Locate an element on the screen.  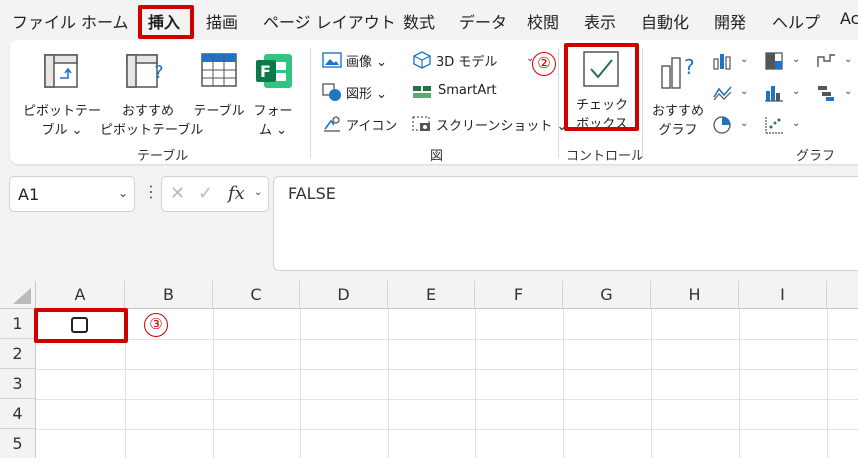
pivot-table-icon is located at coordinates (61, 71).